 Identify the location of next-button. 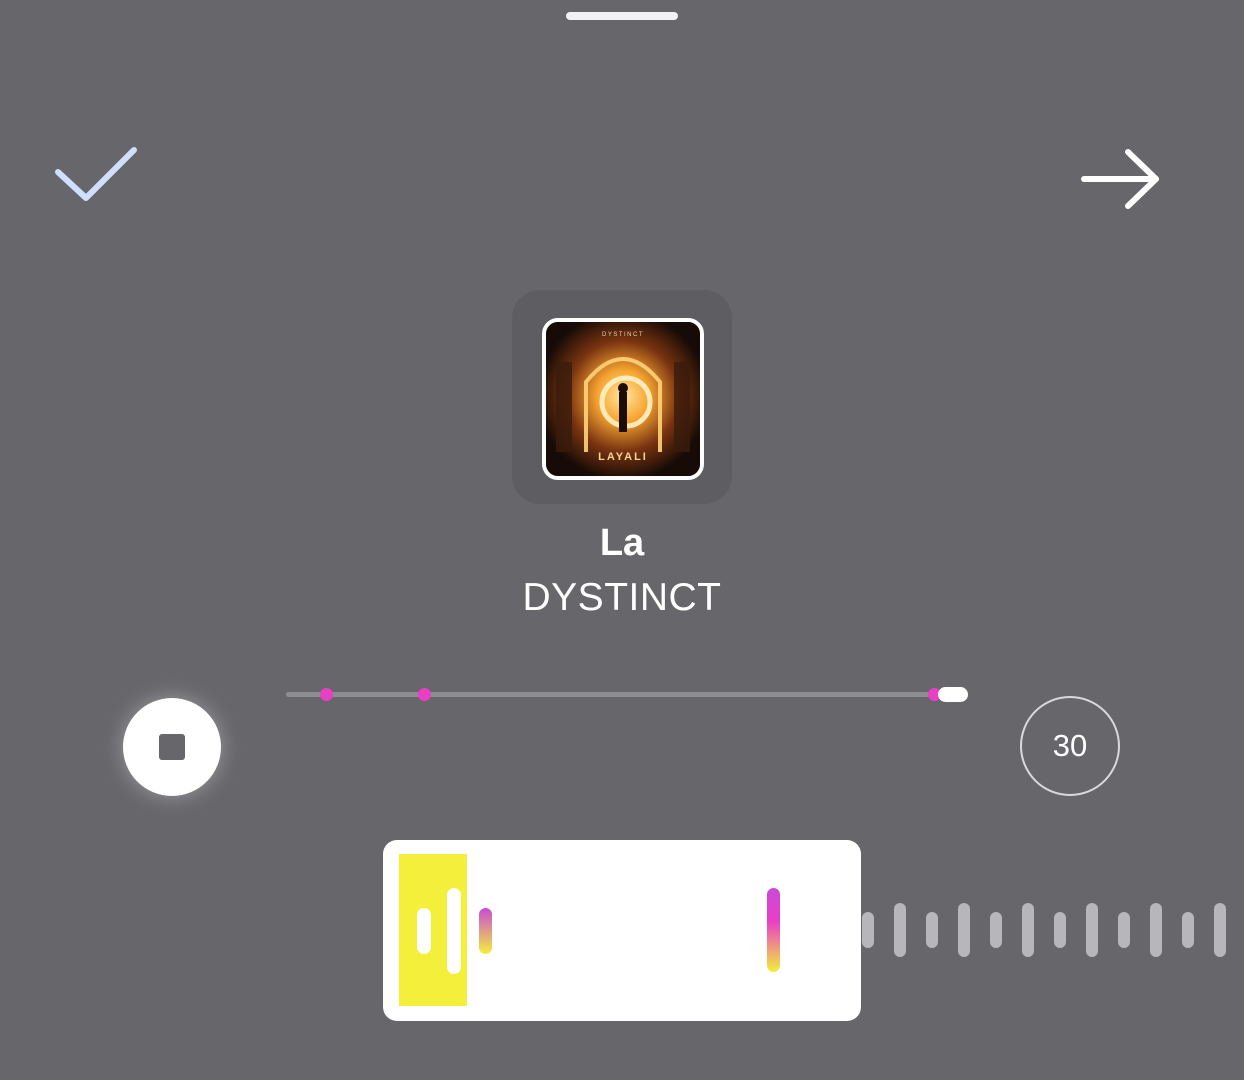
(1122, 179).